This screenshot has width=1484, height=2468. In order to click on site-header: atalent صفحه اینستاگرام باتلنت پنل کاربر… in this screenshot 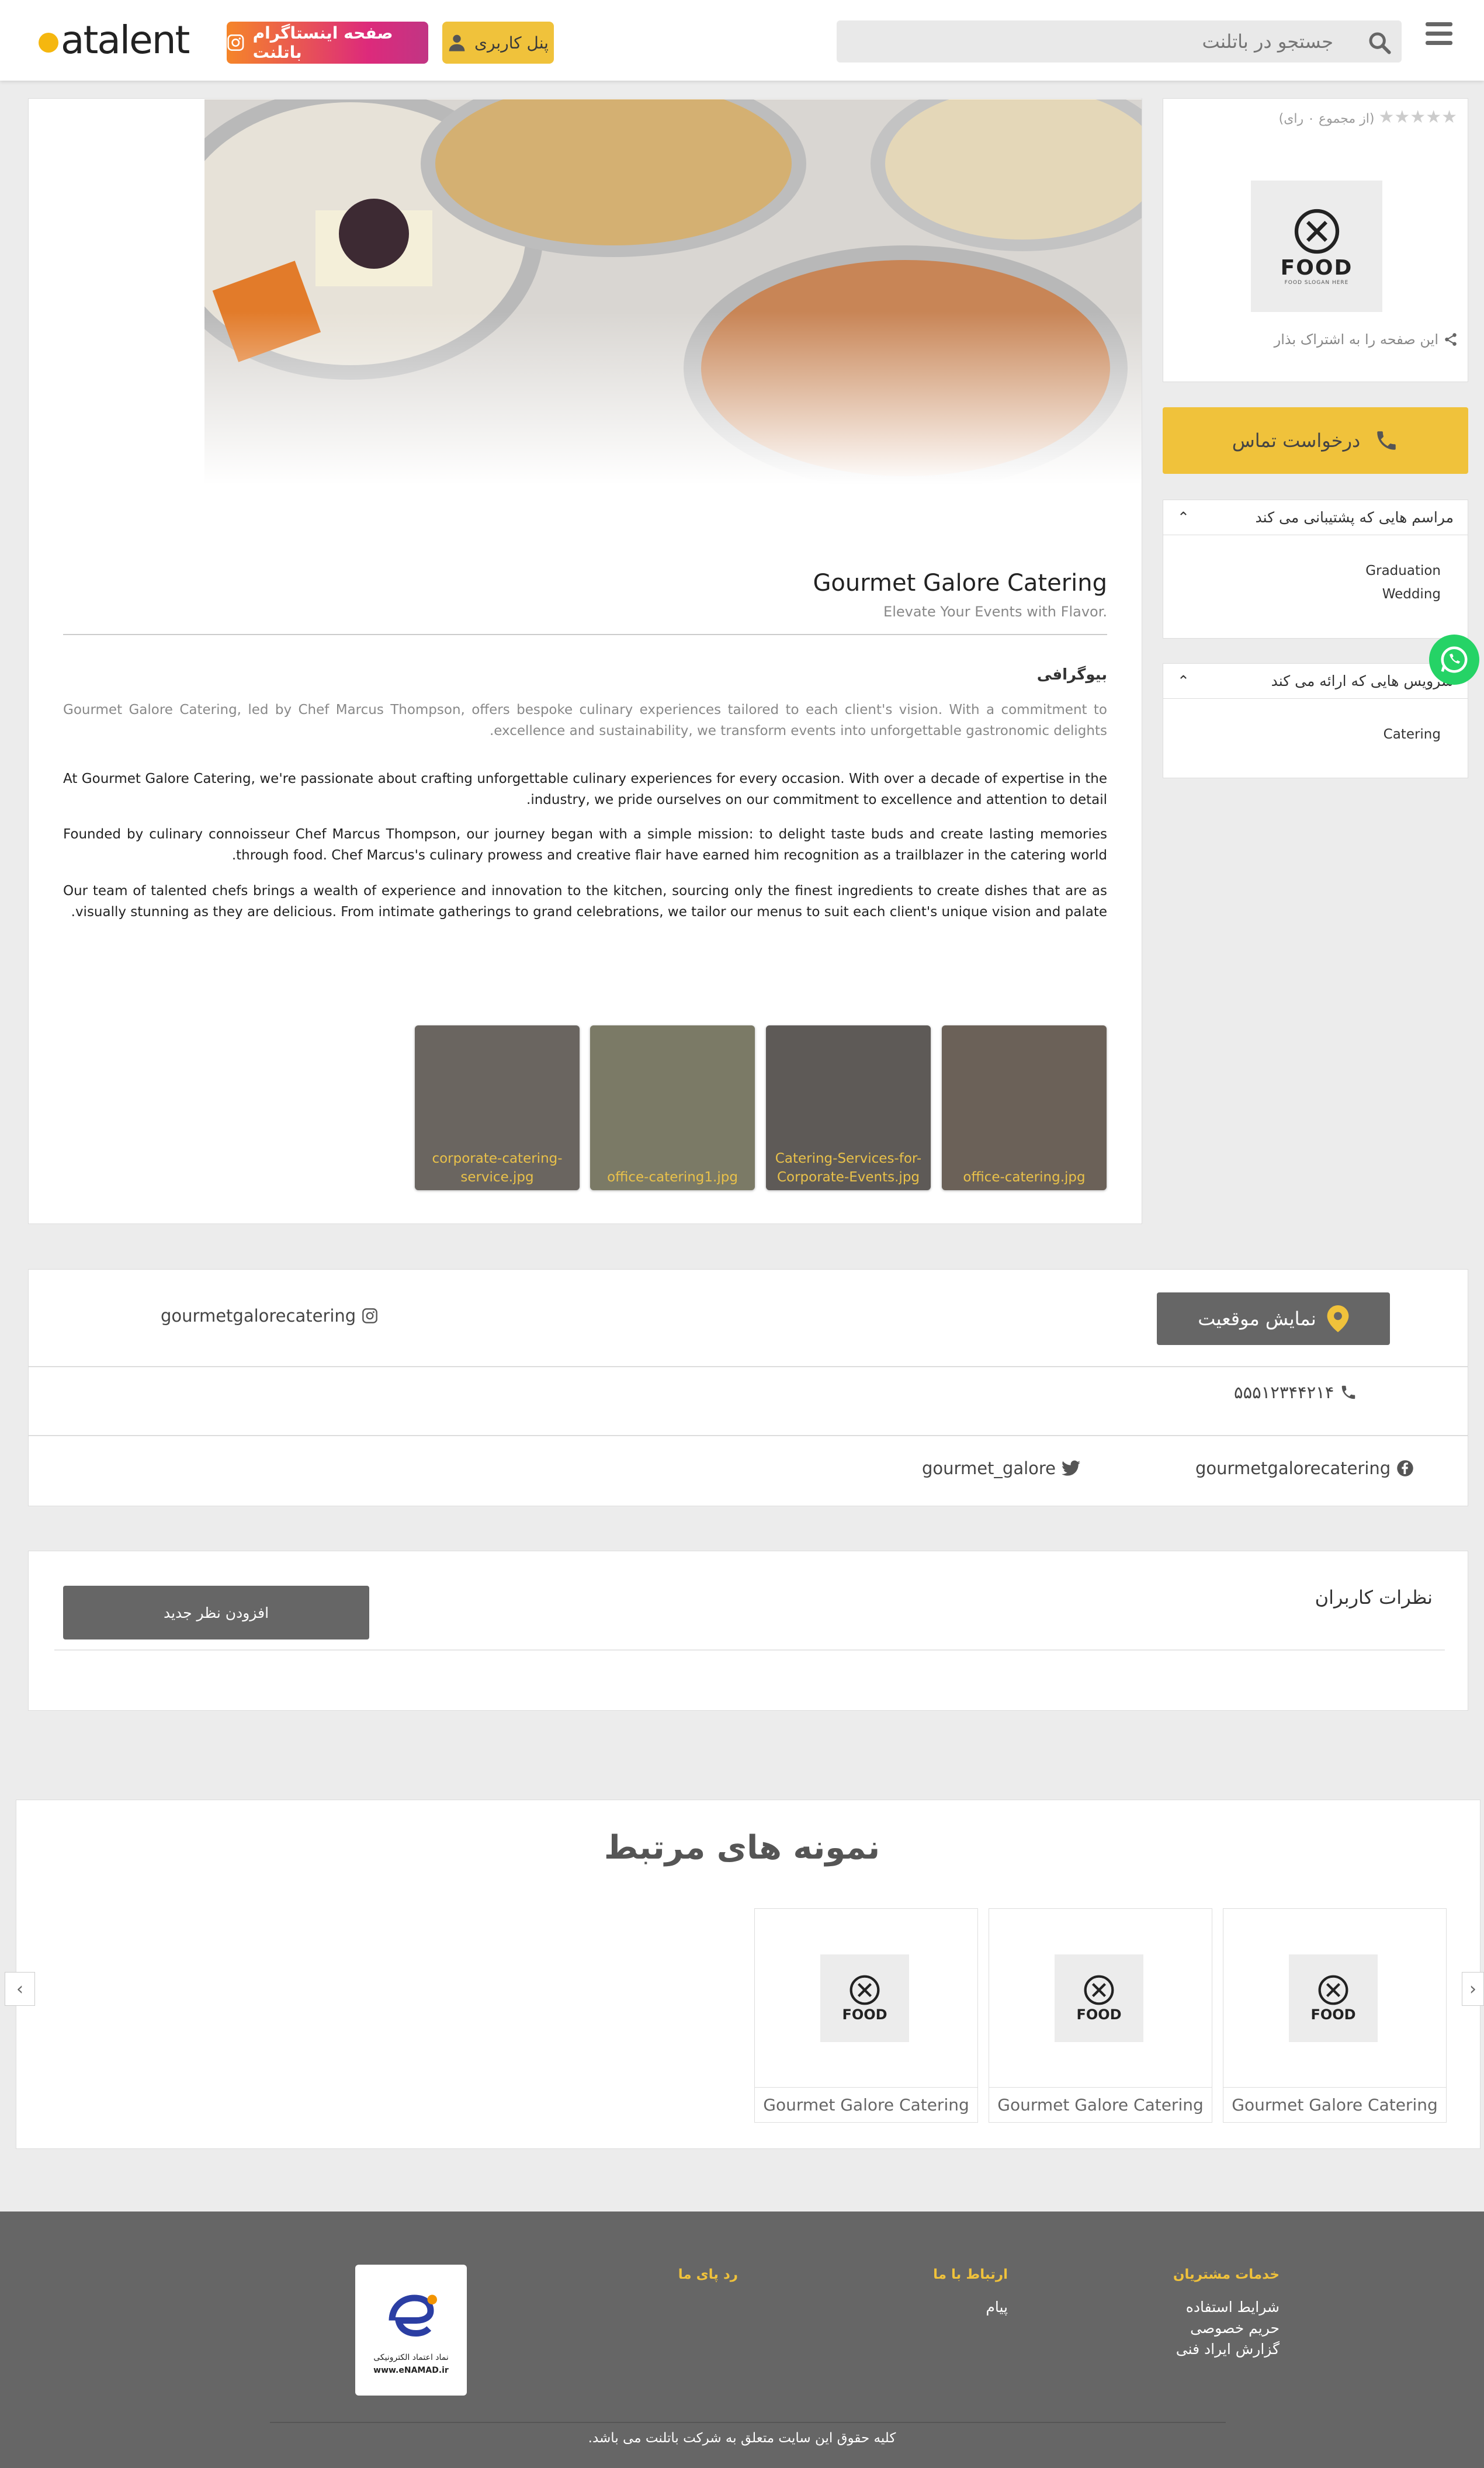, I will do `click(742, 40)`.